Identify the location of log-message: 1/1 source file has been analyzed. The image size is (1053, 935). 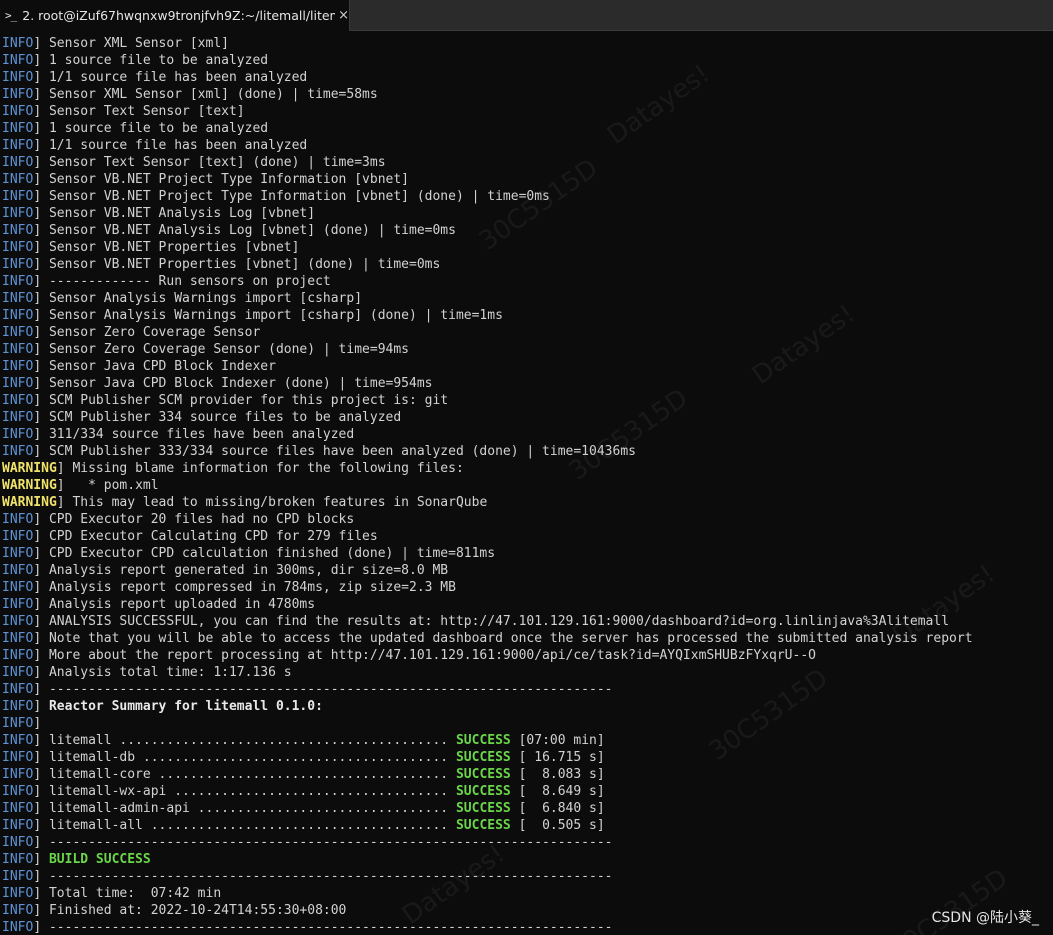
(178, 145).